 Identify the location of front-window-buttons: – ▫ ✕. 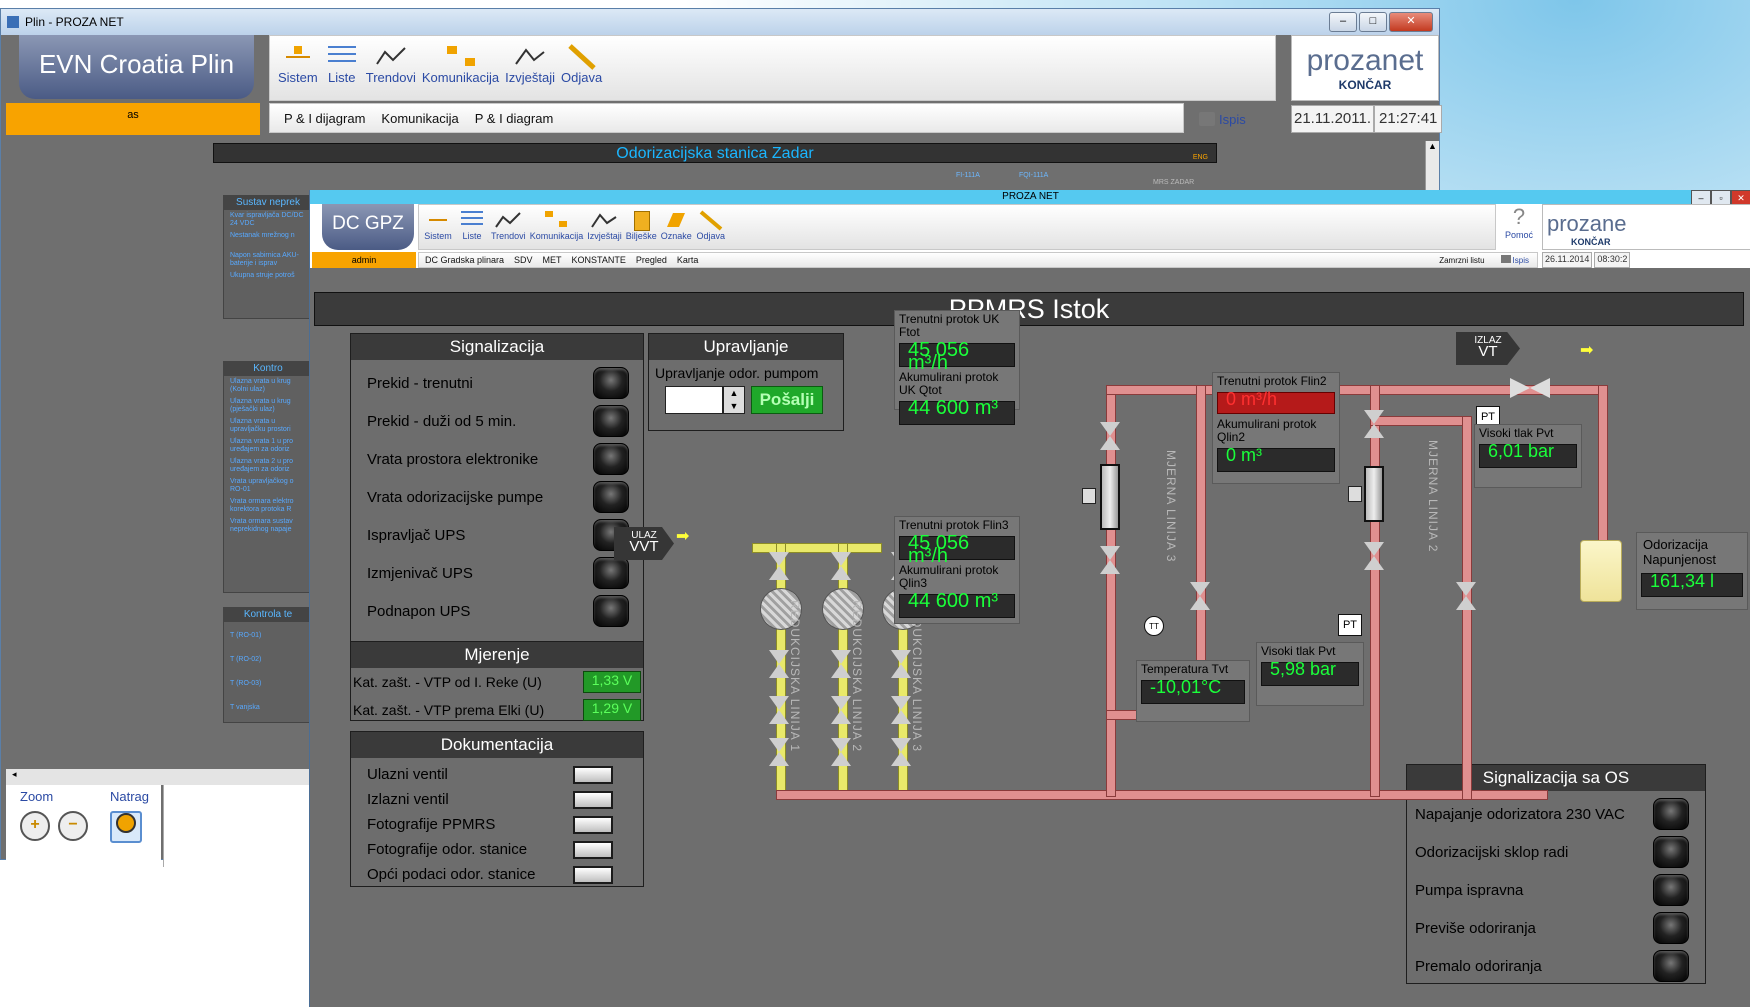
(1720, 197).